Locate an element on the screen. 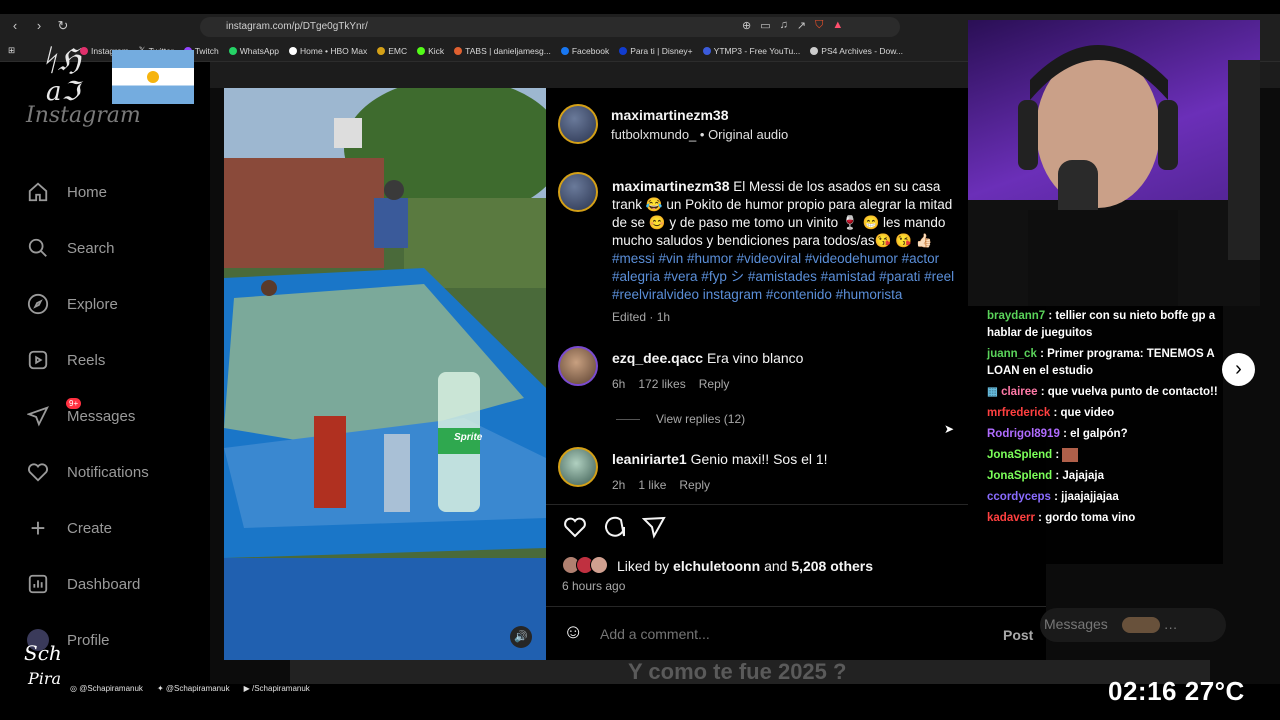 This screenshot has width=1280, height=720. bookmark: Kick is located at coordinates (430, 51).